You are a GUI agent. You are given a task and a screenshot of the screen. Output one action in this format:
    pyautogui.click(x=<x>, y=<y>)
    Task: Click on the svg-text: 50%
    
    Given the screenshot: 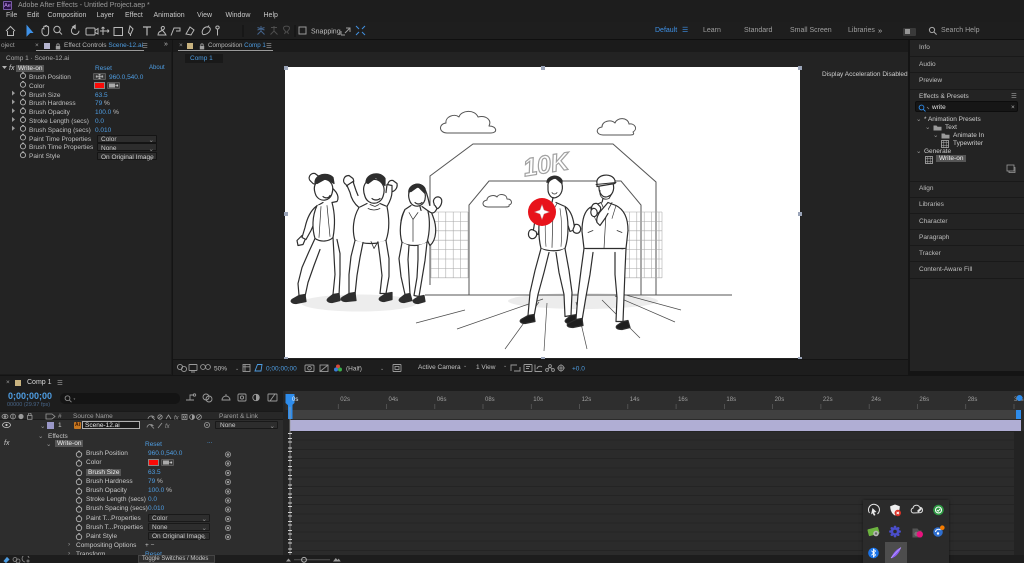 What is the action you would take?
    pyautogui.click(x=220, y=369)
    